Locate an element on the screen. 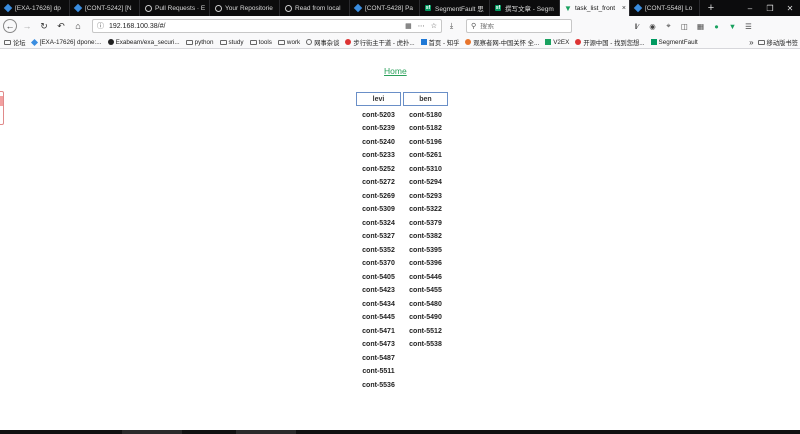 This screenshot has height=434, width=800. mobile-bookmarks: 移动版书签 is located at coordinates (777, 42).